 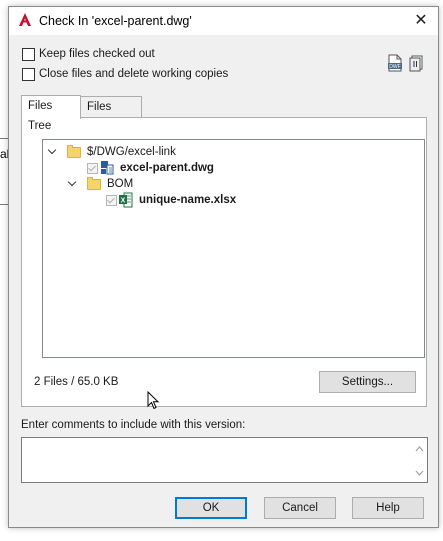 What do you see at coordinates (134, 74) in the screenshot?
I see `close-files-label: Close files and delete working copies` at bounding box center [134, 74].